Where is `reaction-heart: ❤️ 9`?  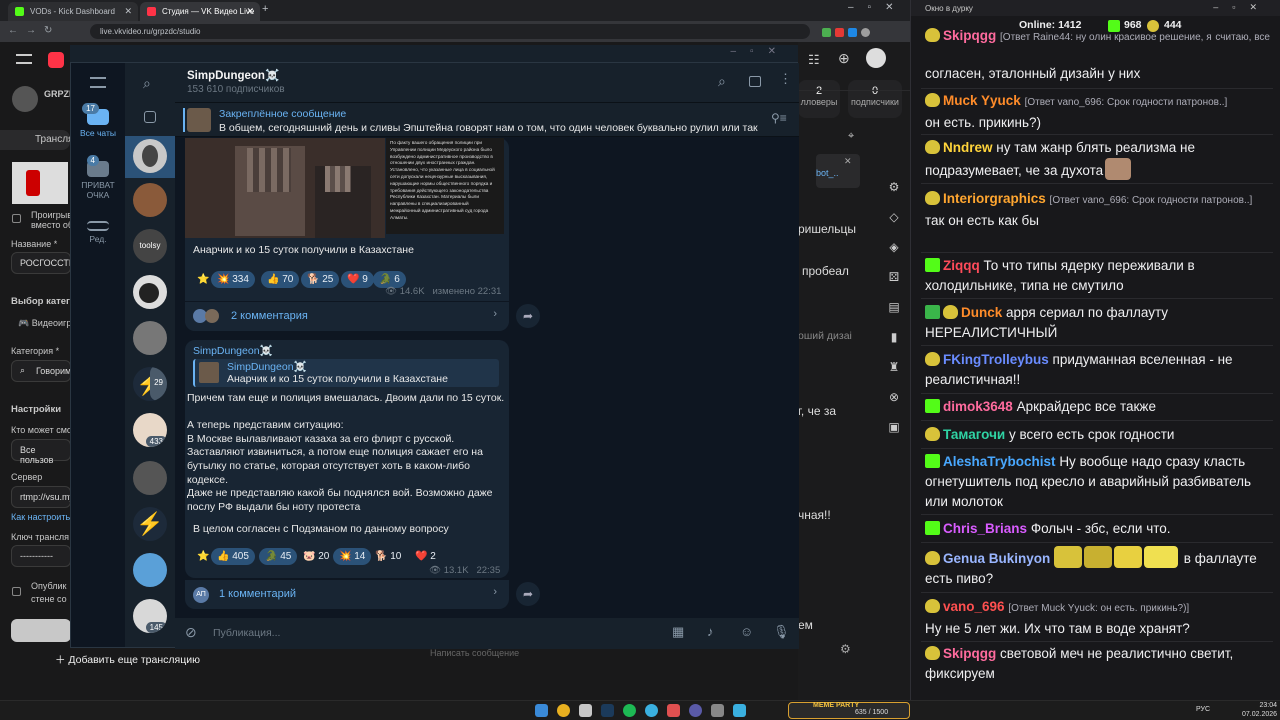 reaction-heart: ❤️ 9 is located at coordinates (357, 279).